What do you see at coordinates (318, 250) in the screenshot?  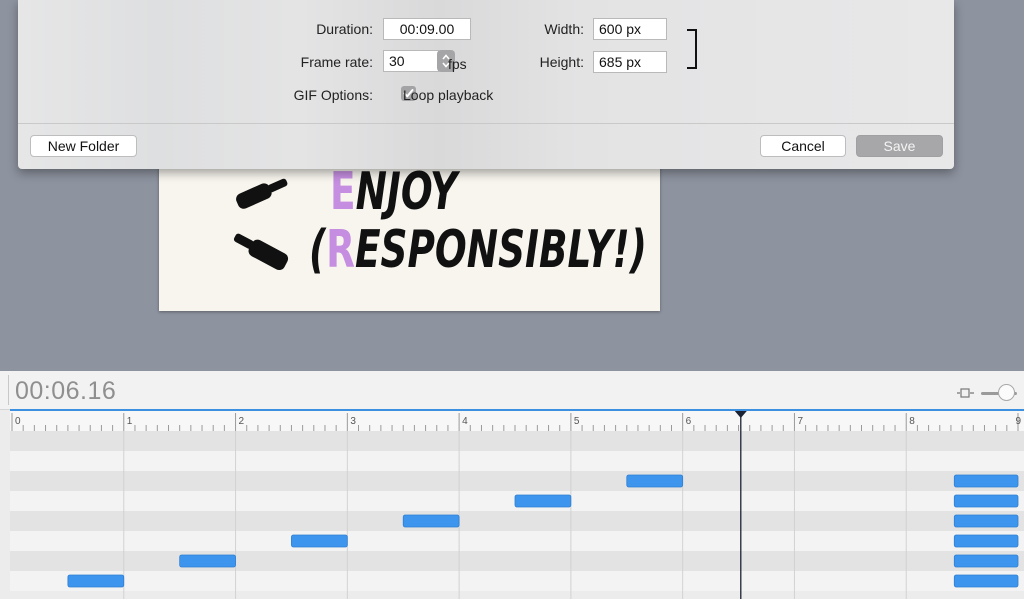 I see `artwork-open-paren: (` at bounding box center [318, 250].